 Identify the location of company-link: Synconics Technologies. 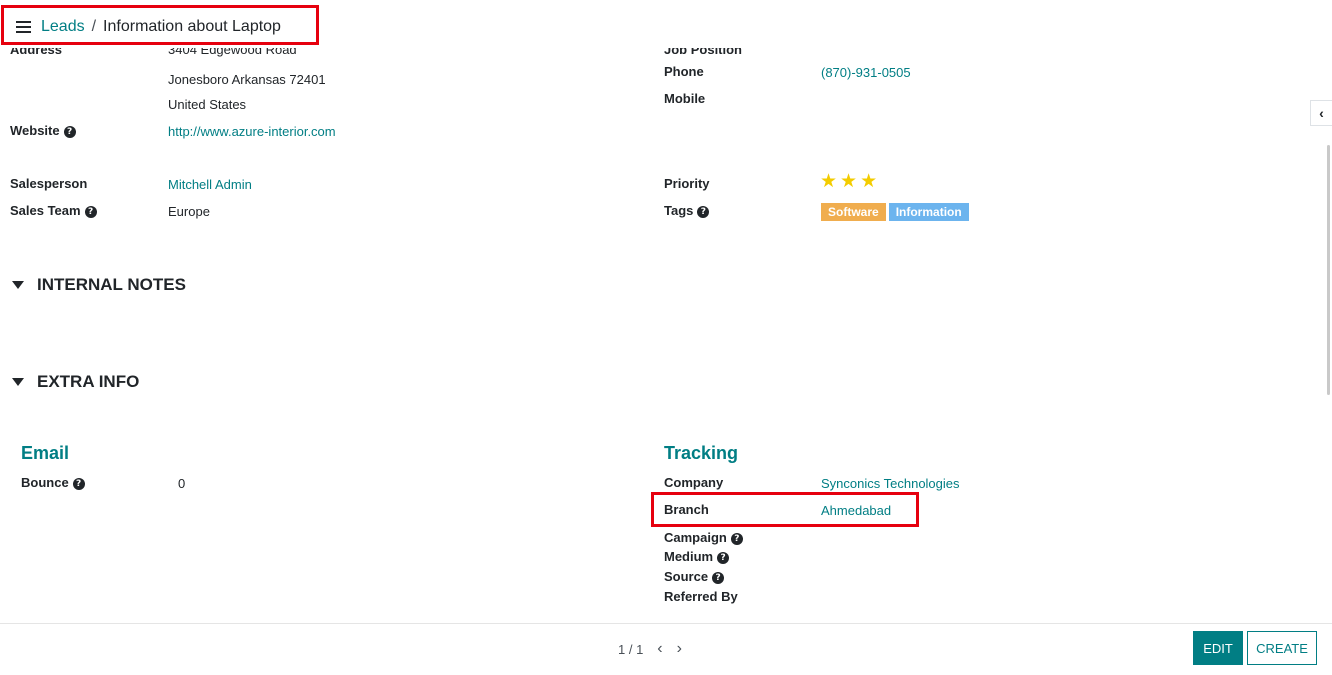
(890, 483).